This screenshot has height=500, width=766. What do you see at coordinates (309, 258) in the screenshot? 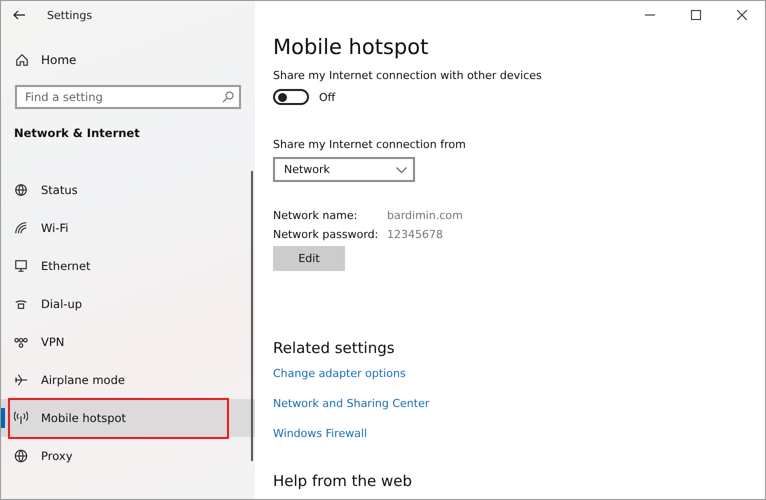
I see `edit-button: Edit` at bounding box center [309, 258].